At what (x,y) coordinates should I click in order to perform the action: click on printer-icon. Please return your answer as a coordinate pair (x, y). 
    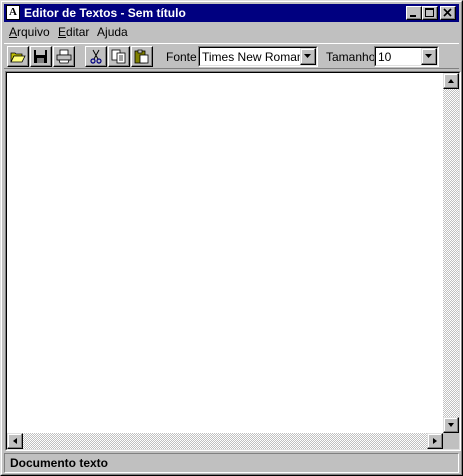
    Looking at the image, I should click on (64, 56).